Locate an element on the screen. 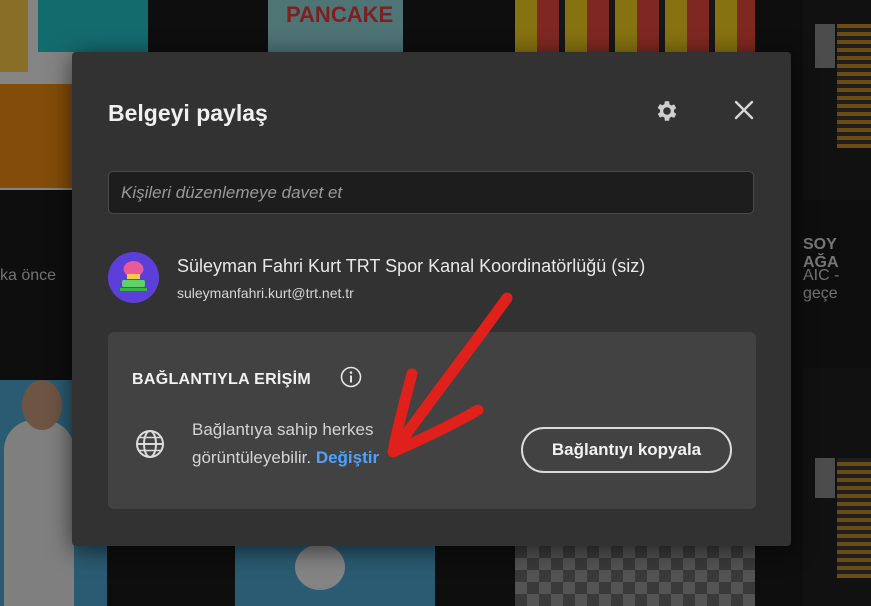 Image resolution: width=871 pixels, height=606 pixels. info-icon is located at coordinates (351, 377).